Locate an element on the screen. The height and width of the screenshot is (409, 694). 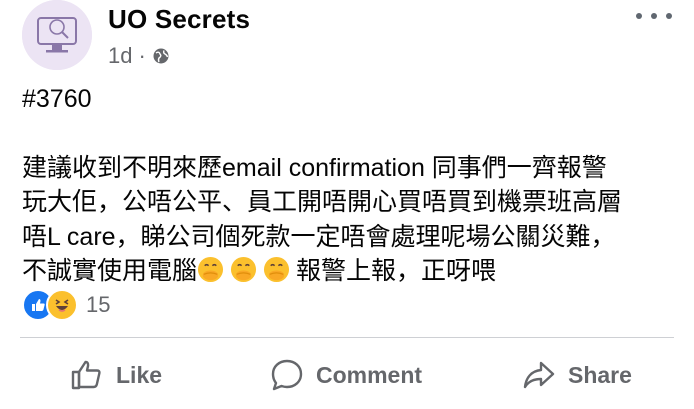
comment-label: Comment is located at coordinates (369, 374).